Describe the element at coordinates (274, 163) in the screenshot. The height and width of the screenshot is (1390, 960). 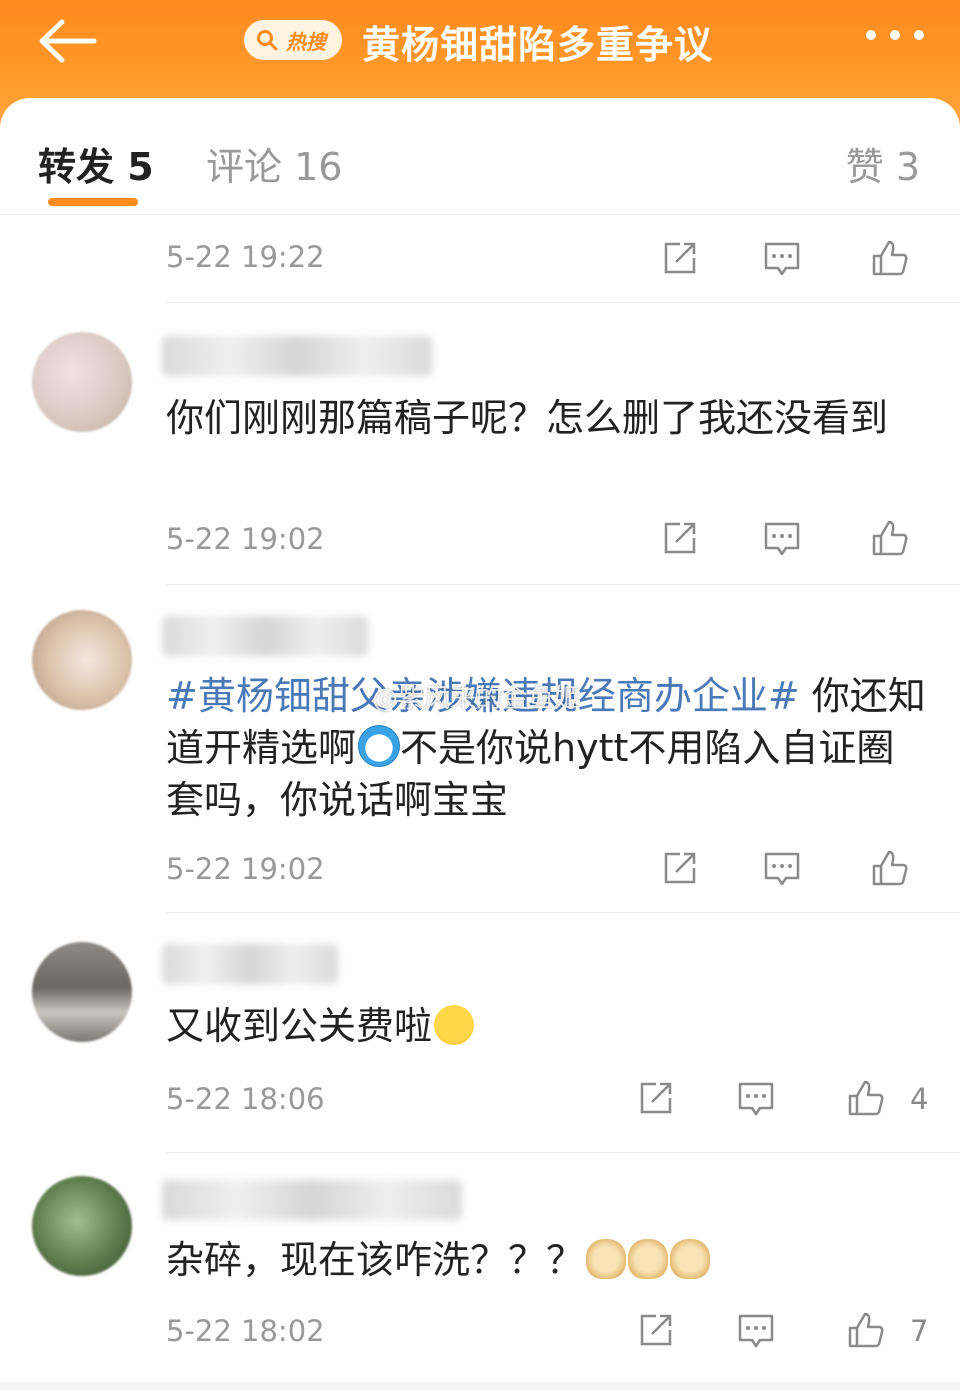
I see `tab-comments: 评论 16` at that location.